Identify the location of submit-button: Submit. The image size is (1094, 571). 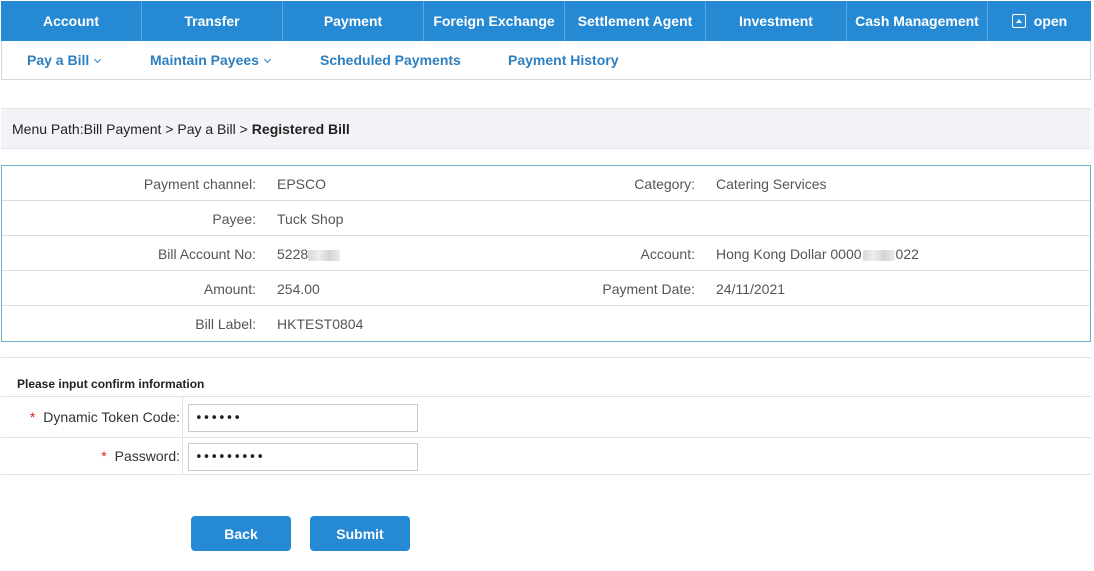
(360, 533).